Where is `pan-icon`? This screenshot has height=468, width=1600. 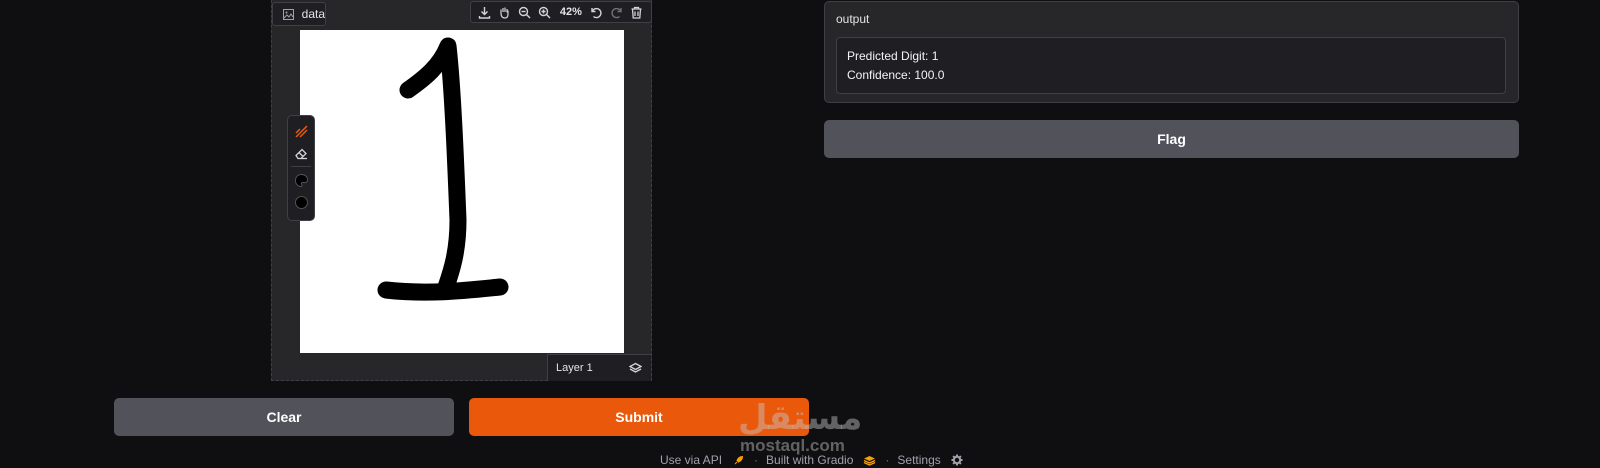 pan-icon is located at coordinates (505, 12).